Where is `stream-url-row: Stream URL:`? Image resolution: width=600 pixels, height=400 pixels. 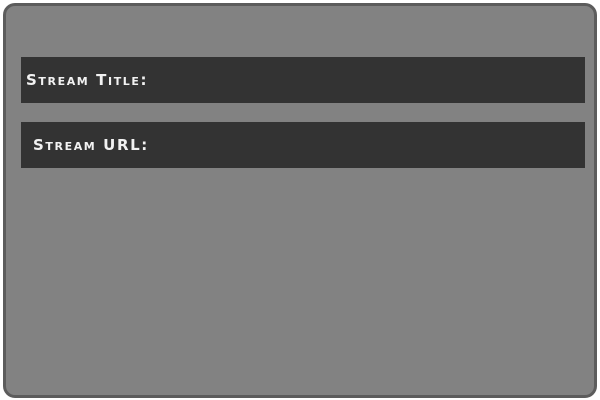
stream-url-row: Stream URL: is located at coordinates (303, 145).